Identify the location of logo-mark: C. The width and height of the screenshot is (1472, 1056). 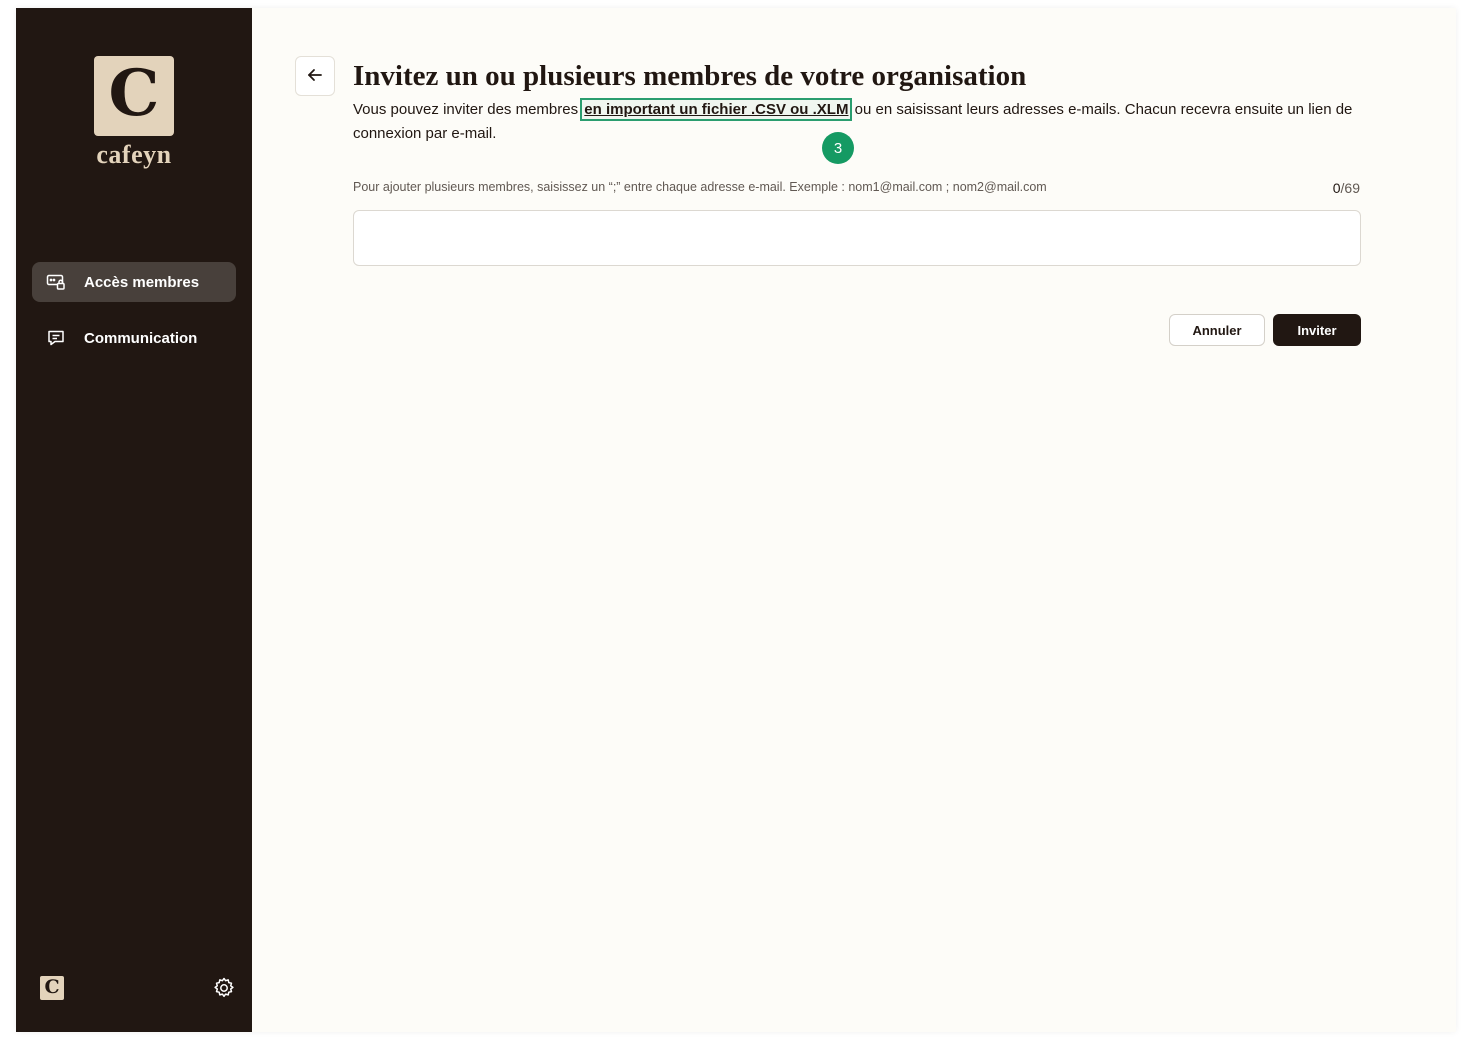
(134, 96).